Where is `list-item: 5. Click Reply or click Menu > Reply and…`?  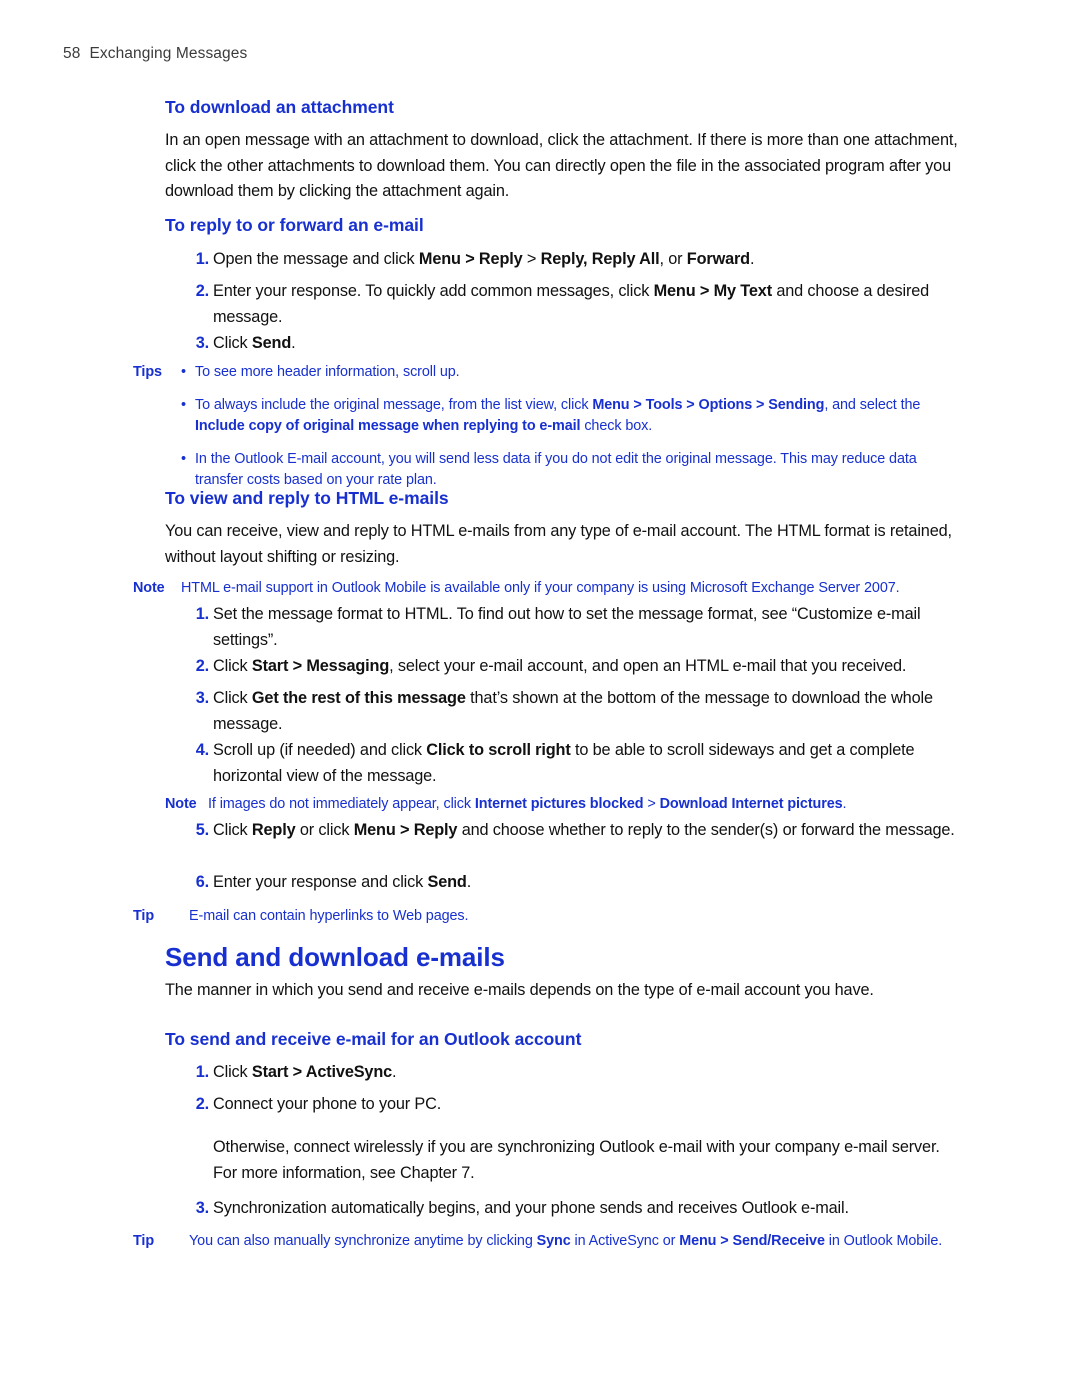
list-item: 5. Click Reply or click Menu > Reply and… is located at coordinates (565, 831).